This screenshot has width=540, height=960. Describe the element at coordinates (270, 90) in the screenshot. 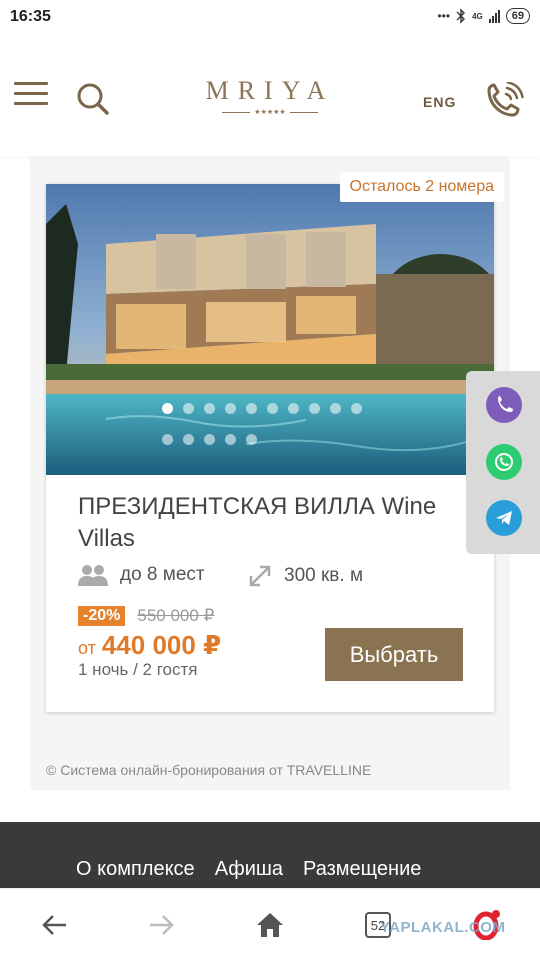

I see `logo-text: MRIYA` at that location.